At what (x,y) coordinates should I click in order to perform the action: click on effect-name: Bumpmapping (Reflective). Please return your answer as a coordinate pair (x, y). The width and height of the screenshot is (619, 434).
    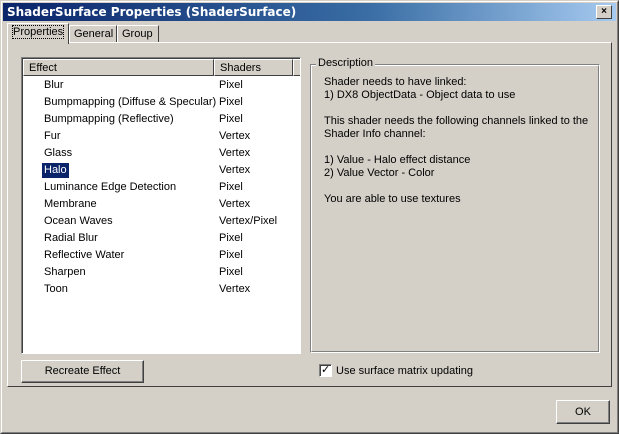
    Looking at the image, I should click on (109, 119).